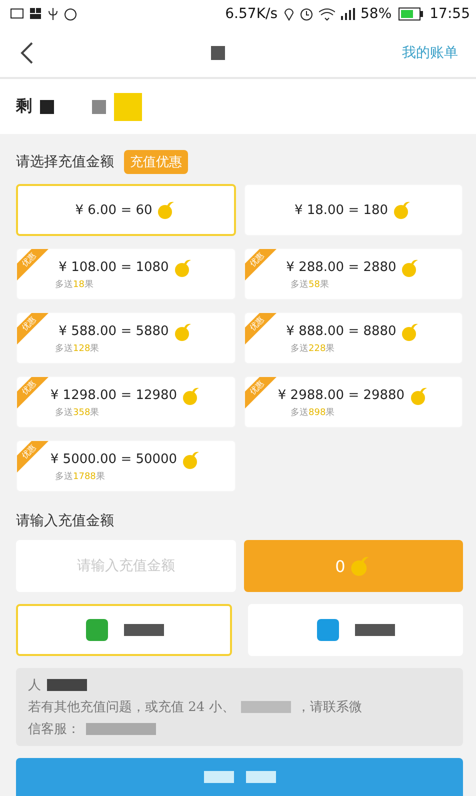  Describe the element at coordinates (411, 14) in the screenshot. I see `battery-icon` at that location.